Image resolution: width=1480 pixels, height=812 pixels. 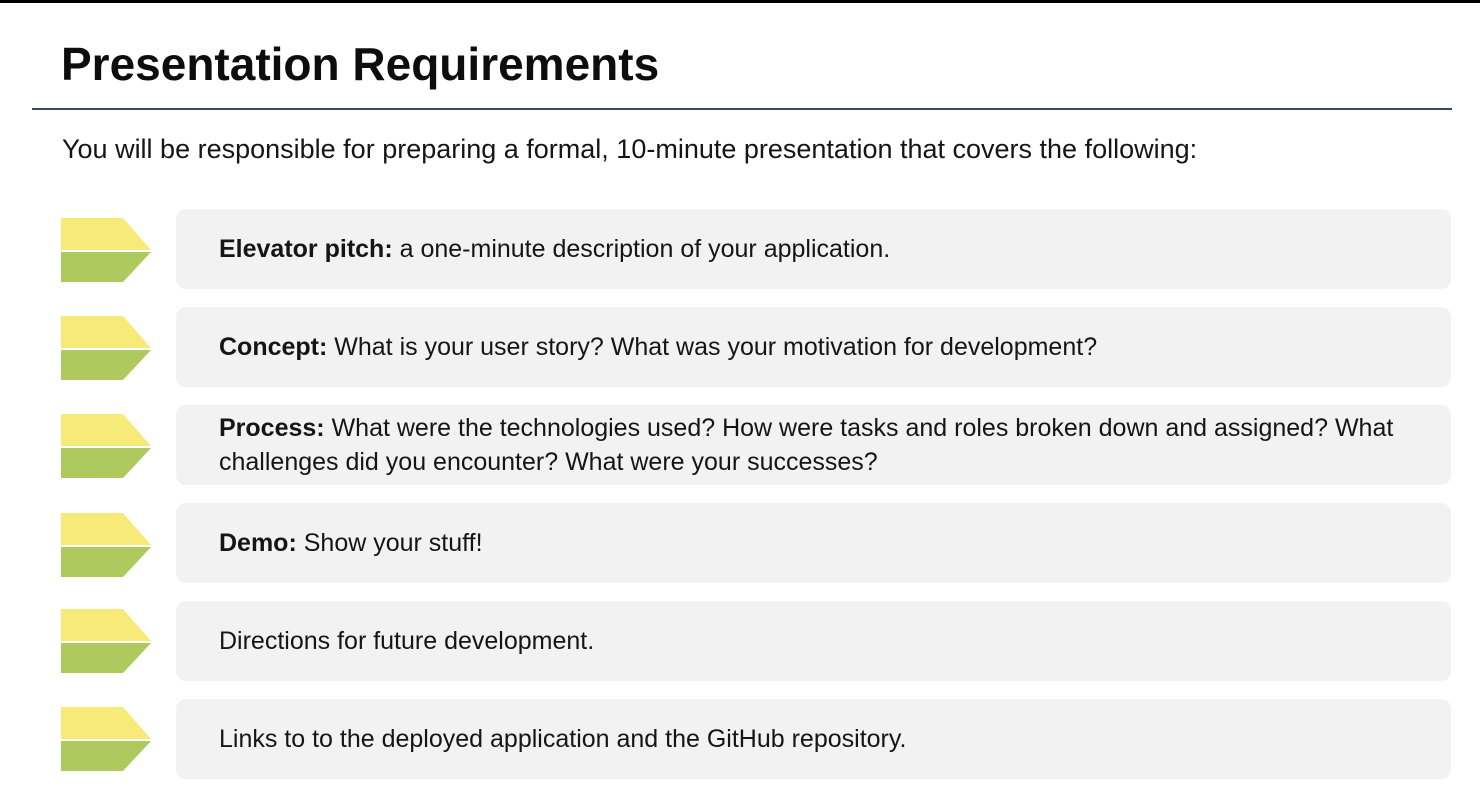 What do you see at coordinates (389, 543) in the screenshot?
I see `requirement-body: Show your stuff!` at bounding box center [389, 543].